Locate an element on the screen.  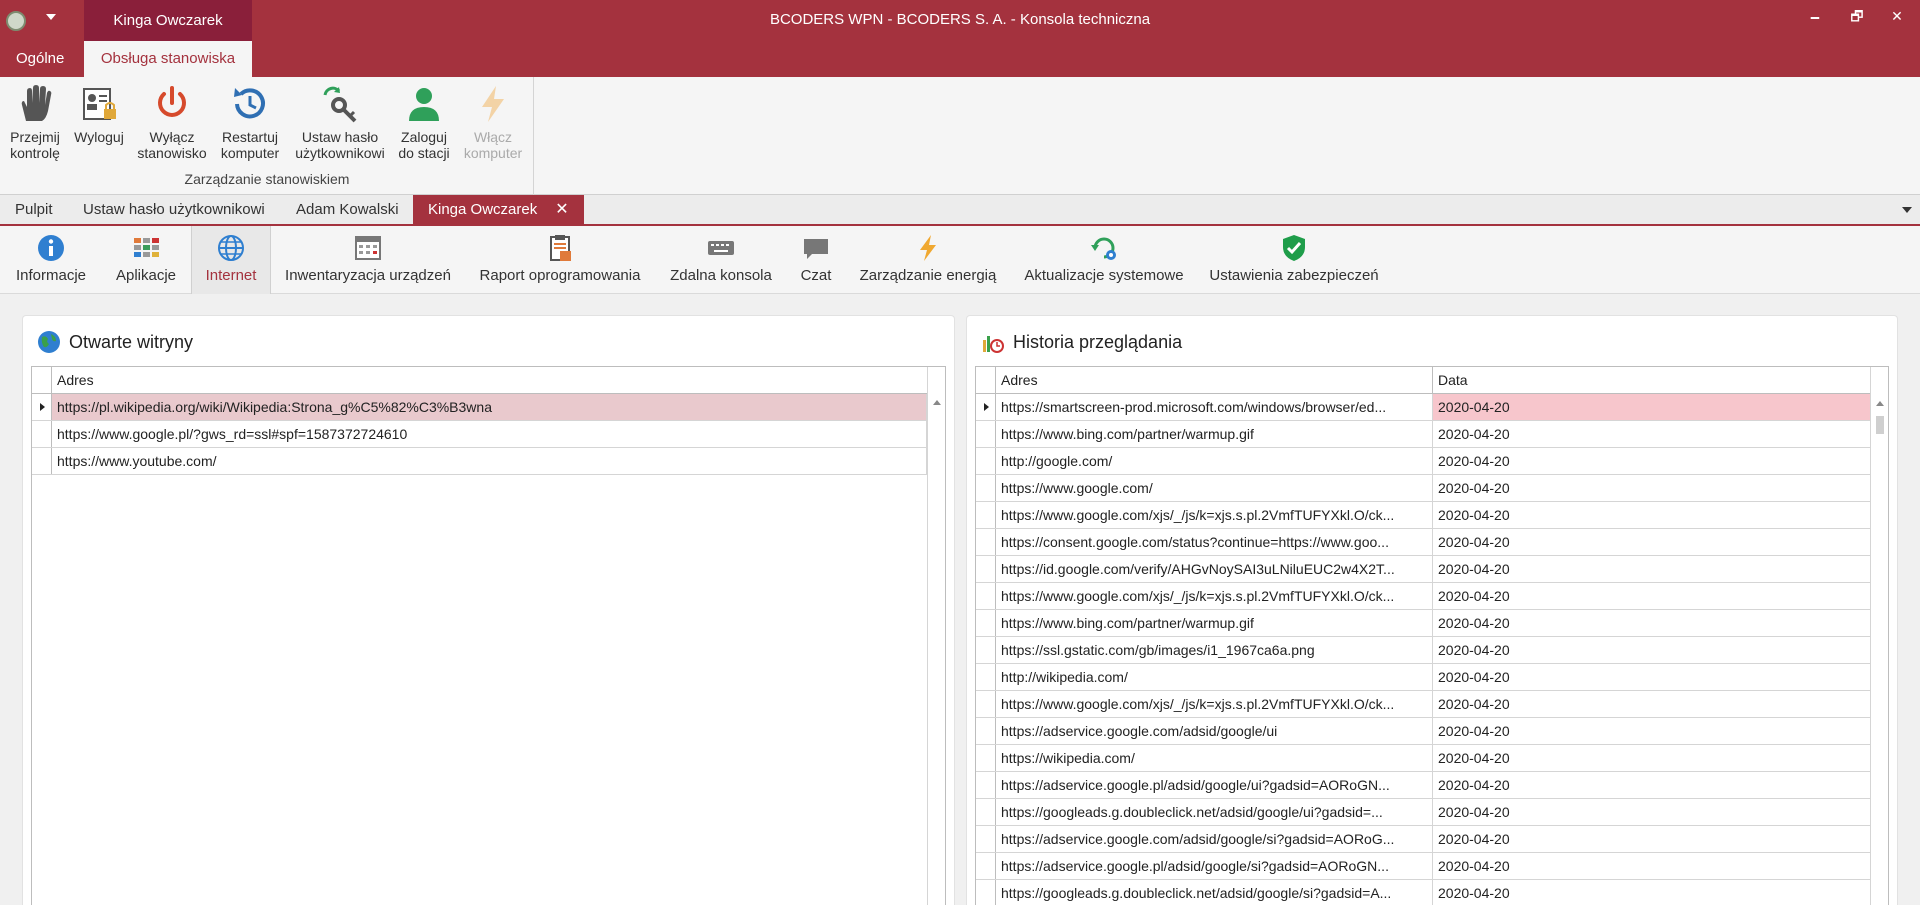
cell-adres: http://wikipedia.com/ is located at coordinates (1214, 677).